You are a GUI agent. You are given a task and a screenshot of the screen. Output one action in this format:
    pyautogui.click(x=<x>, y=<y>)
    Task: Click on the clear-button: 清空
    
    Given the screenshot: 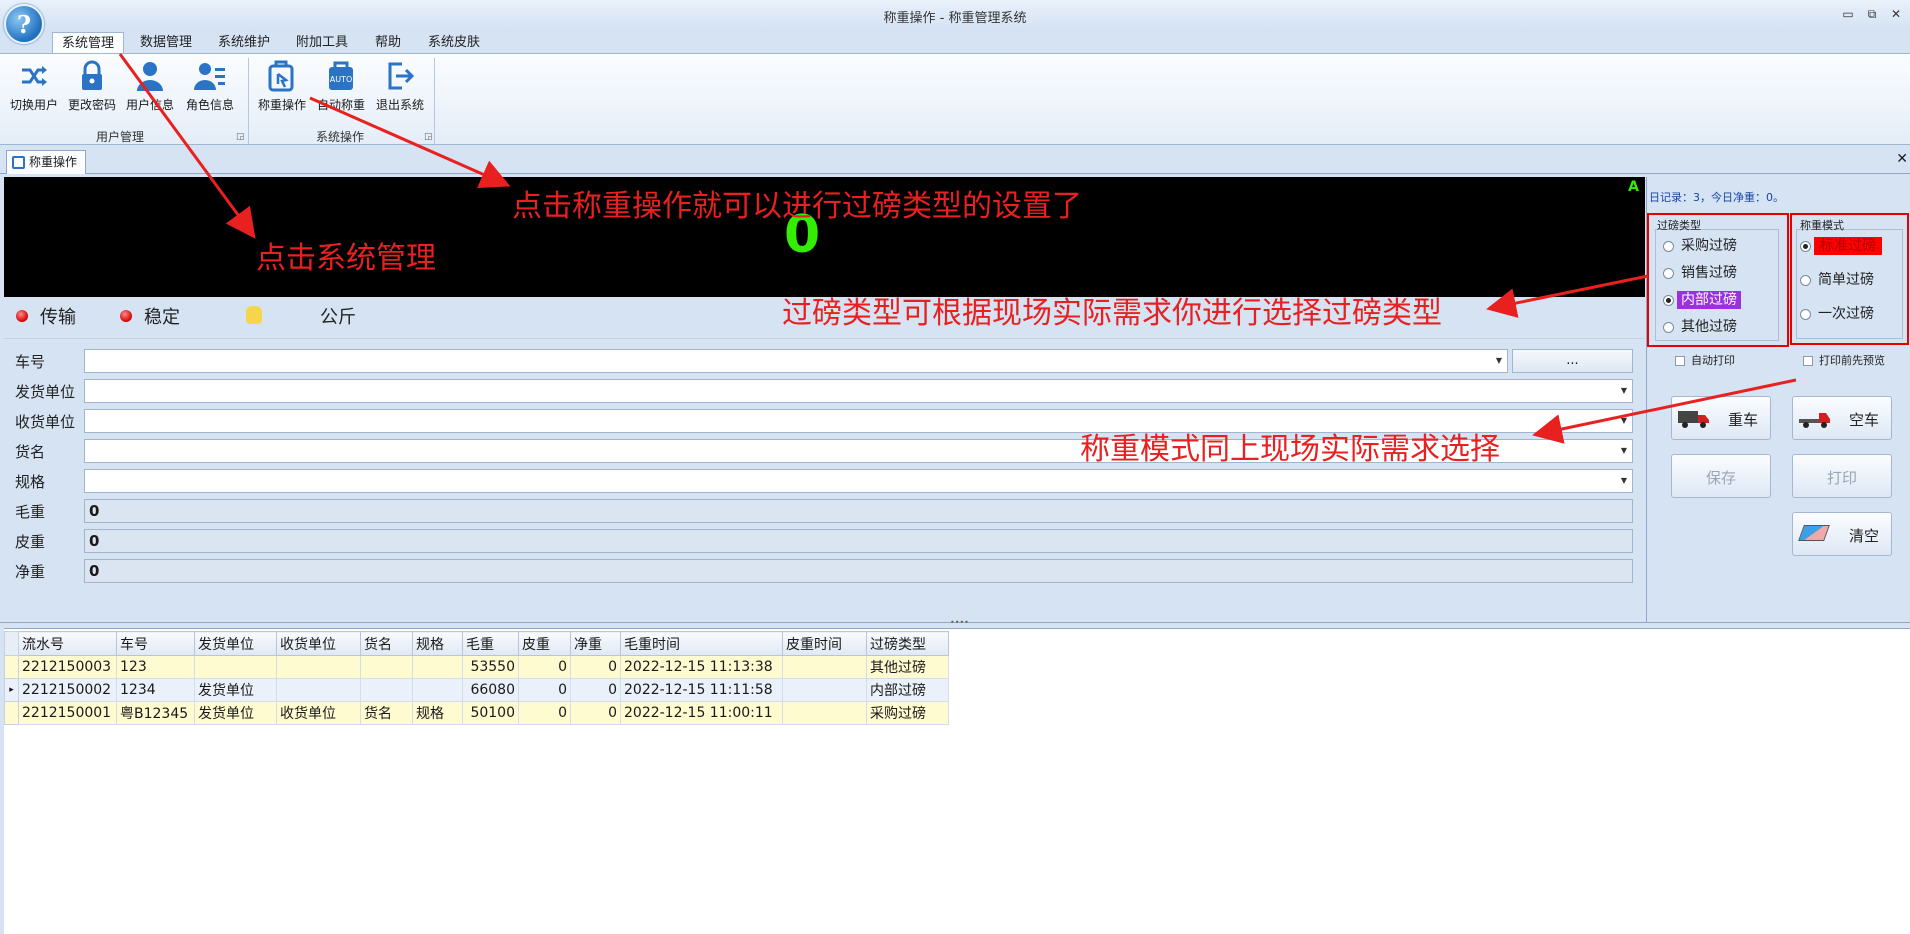 What is the action you would take?
    pyautogui.click(x=1842, y=534)
    